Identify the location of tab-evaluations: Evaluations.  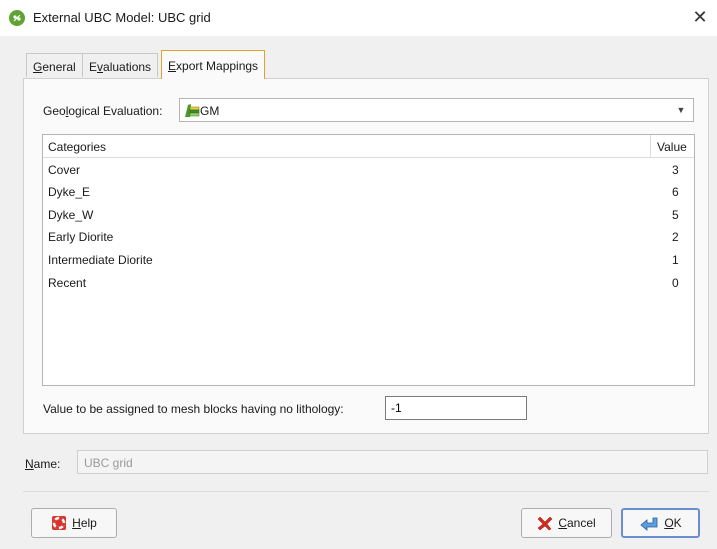
(120, 65).